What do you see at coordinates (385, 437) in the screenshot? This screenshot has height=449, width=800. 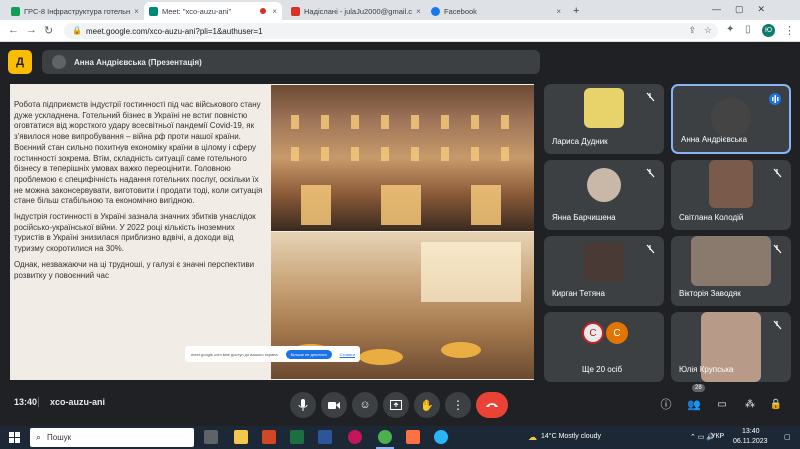 I see `chrome-icon` at bounding box center [385, 437].